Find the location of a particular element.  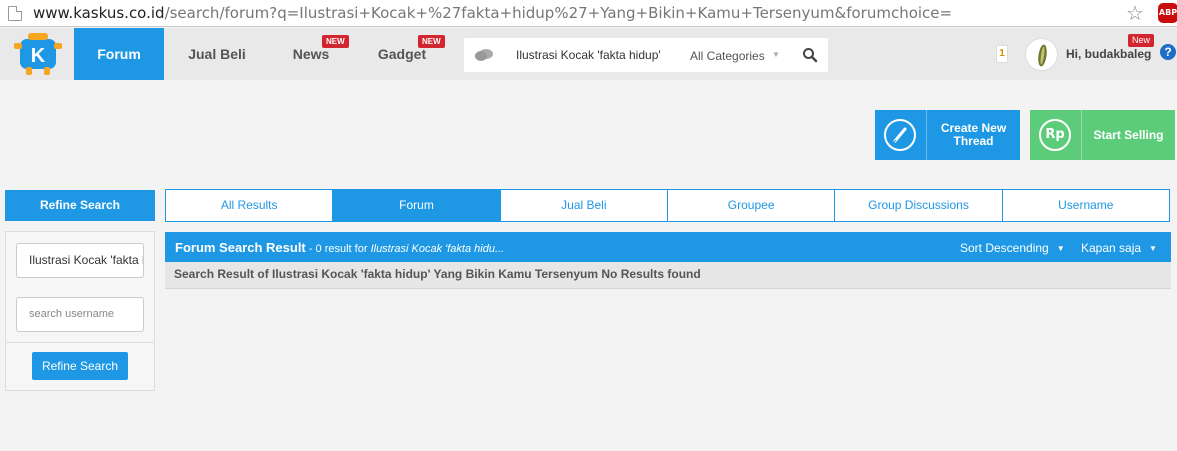

user-greeting: Hi, budakbaleg is located at coordinates (1108, 54).